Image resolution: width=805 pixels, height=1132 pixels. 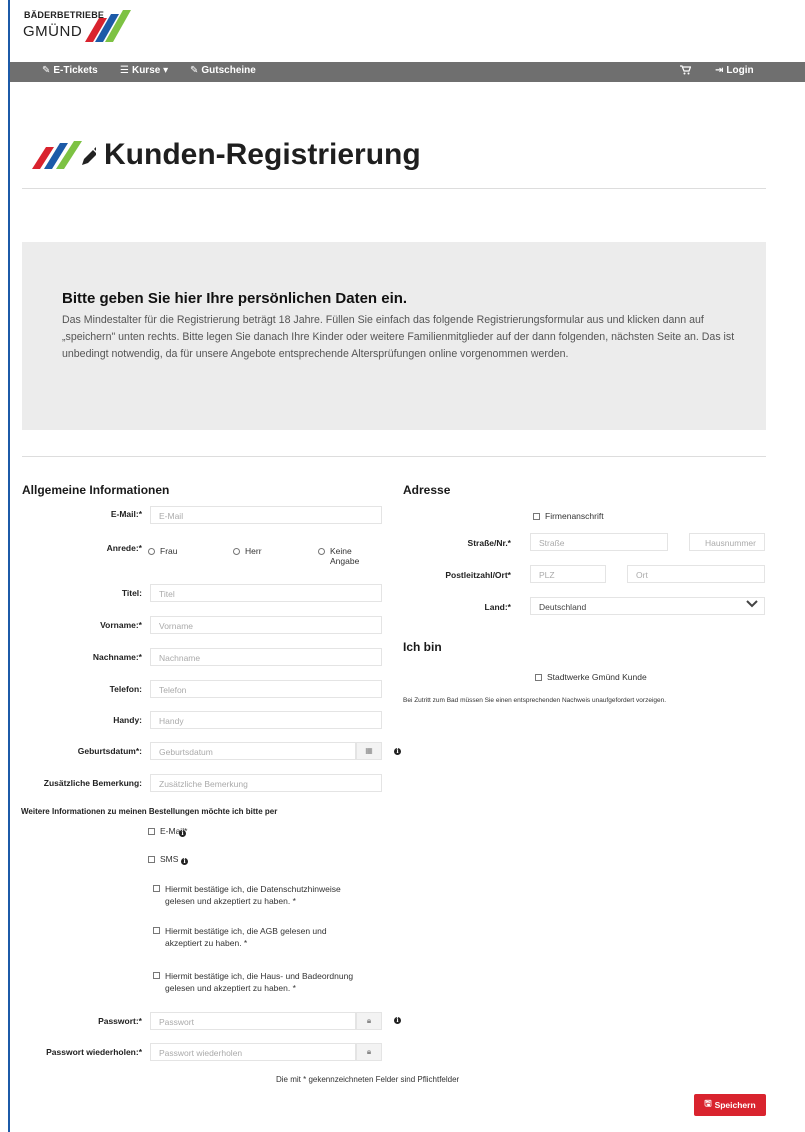 What do you see at coordinates (253, 1021) in the screenshot?
I see `password-field: Passwort` at bounding box center [253, 1021].